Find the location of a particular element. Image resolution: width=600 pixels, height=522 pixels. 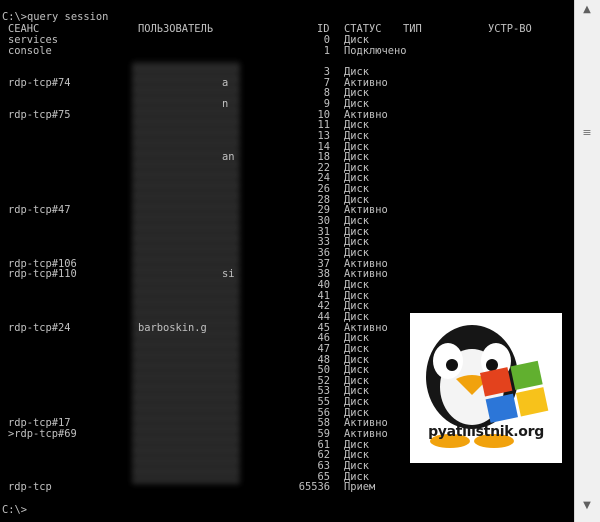

row-session: rdp-tcp#75 is located at coordinates (39, 114).